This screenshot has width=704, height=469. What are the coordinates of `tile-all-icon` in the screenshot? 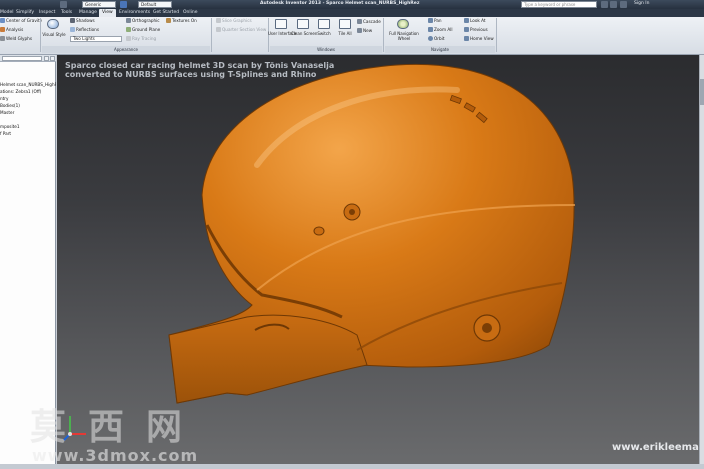 It's located at (345, 24).